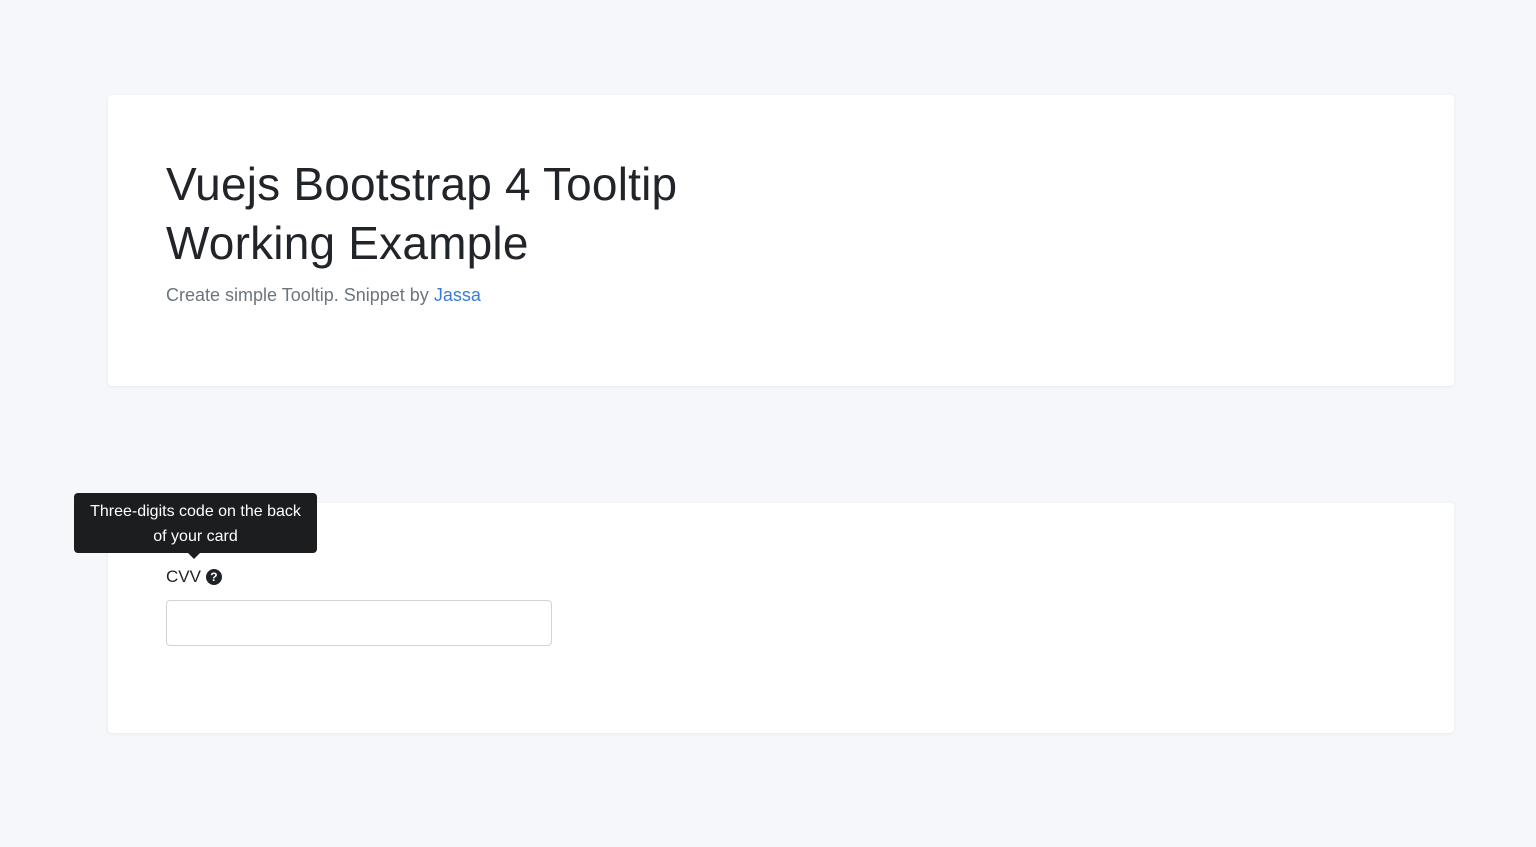  What do you see at coordinates (457, 295) in the screenshot?
I see `author-link: Jassa` at bounding box center [457, 295].